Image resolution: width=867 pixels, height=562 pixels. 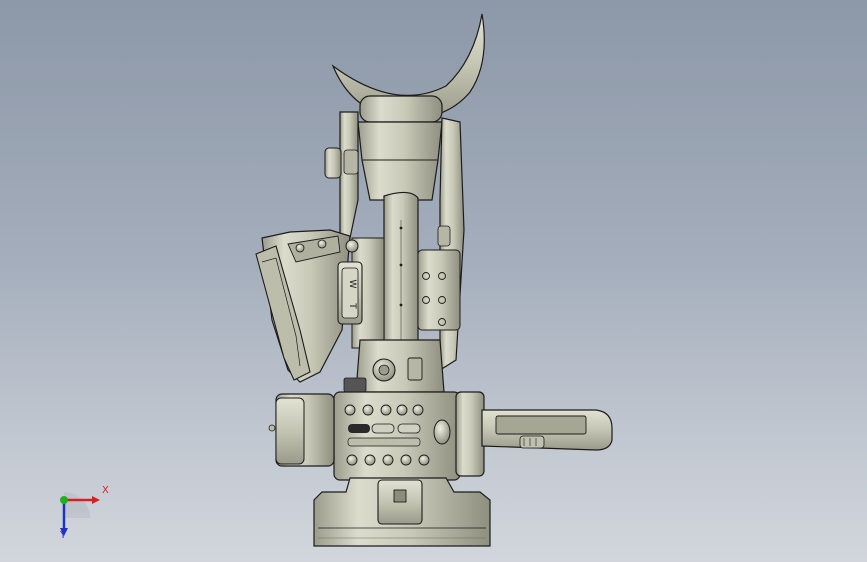 What do you see at coordinates (64, 500) in the screenshot?
I see `triad-origin` at bounding box center [64, 500].